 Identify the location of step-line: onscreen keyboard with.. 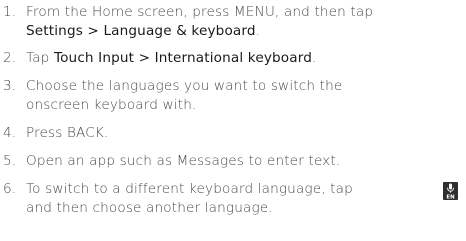
(246, 105).